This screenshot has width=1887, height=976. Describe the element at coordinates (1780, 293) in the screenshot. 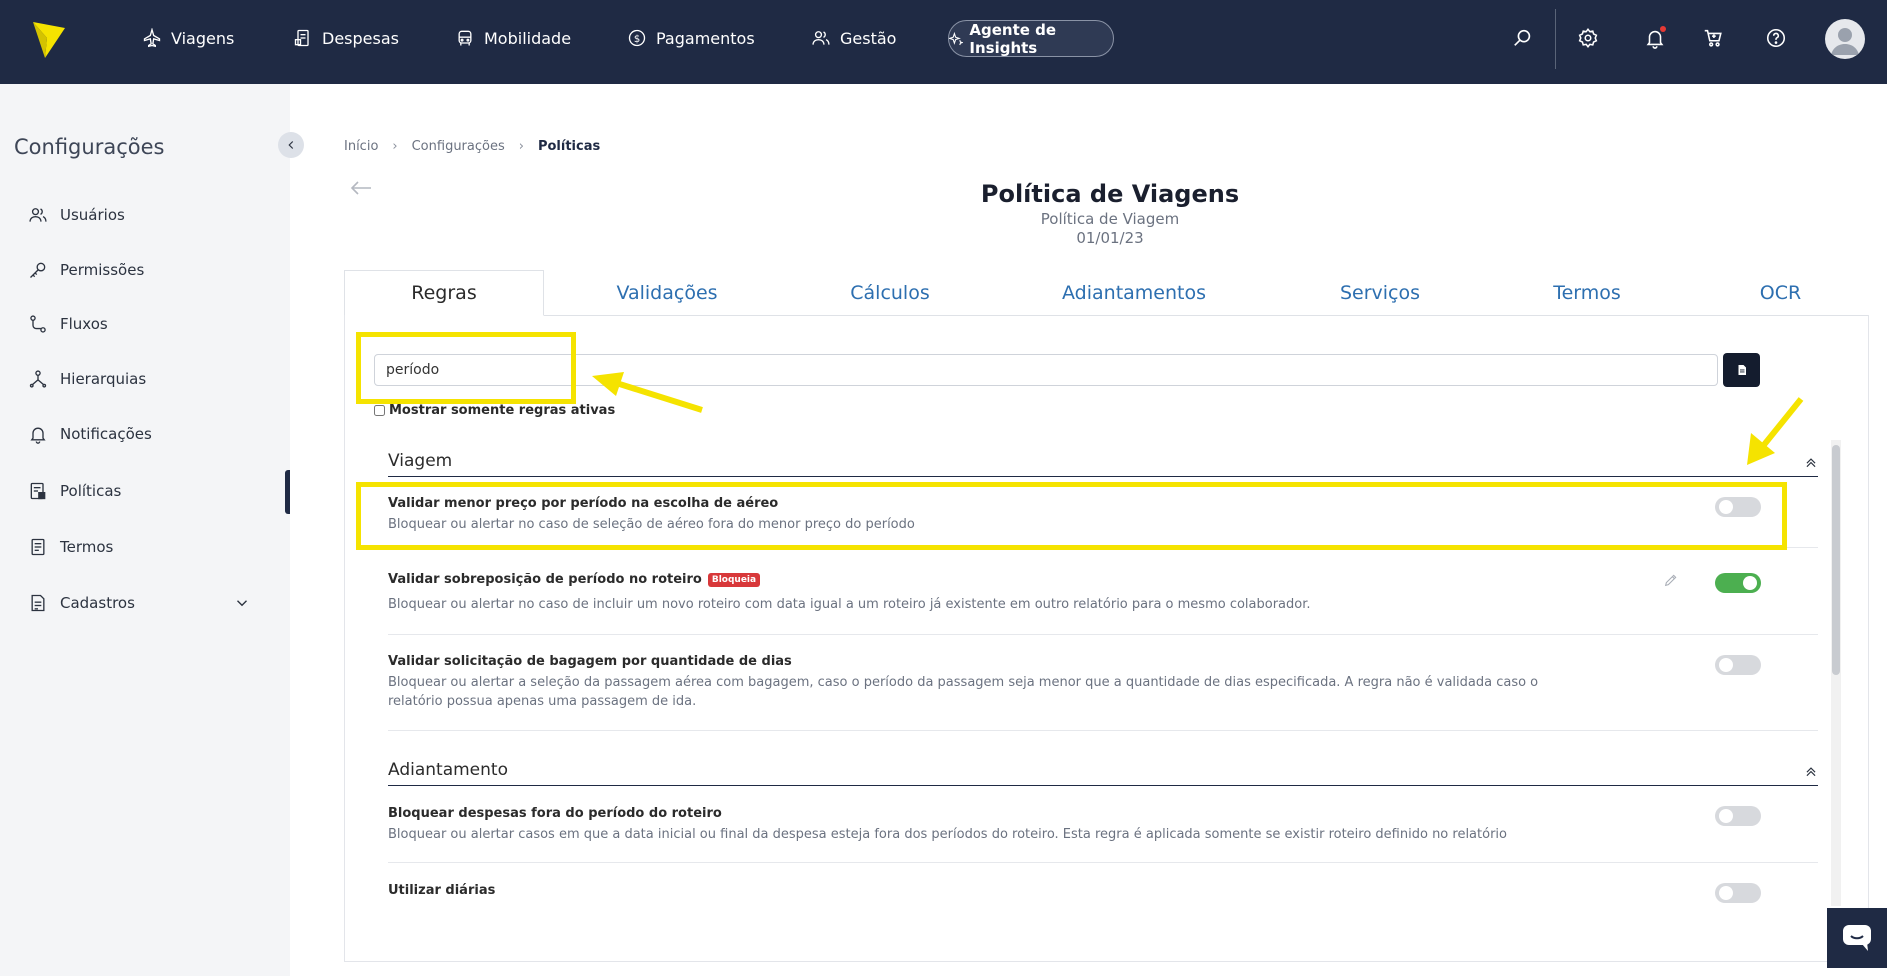

I see `tab-ocr: OCR` at that location.